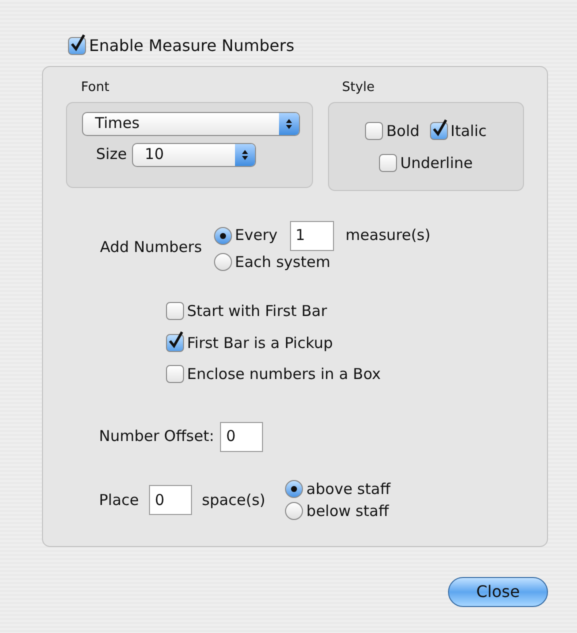 Image resolution: width=577 pixels, height=633 pixels. What do you see at coordinates (284, 374) in the screenshot?
I see `checkbox-label: Enclose numbers in a Box` at bounding box center [284, 374].